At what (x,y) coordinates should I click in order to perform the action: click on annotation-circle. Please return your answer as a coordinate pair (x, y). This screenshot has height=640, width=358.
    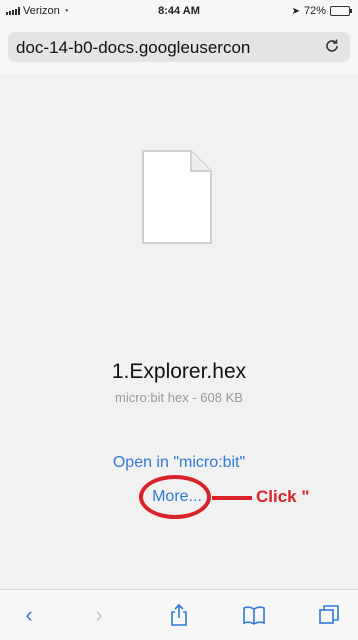
    Looking at the image, I should click on (175, 497).